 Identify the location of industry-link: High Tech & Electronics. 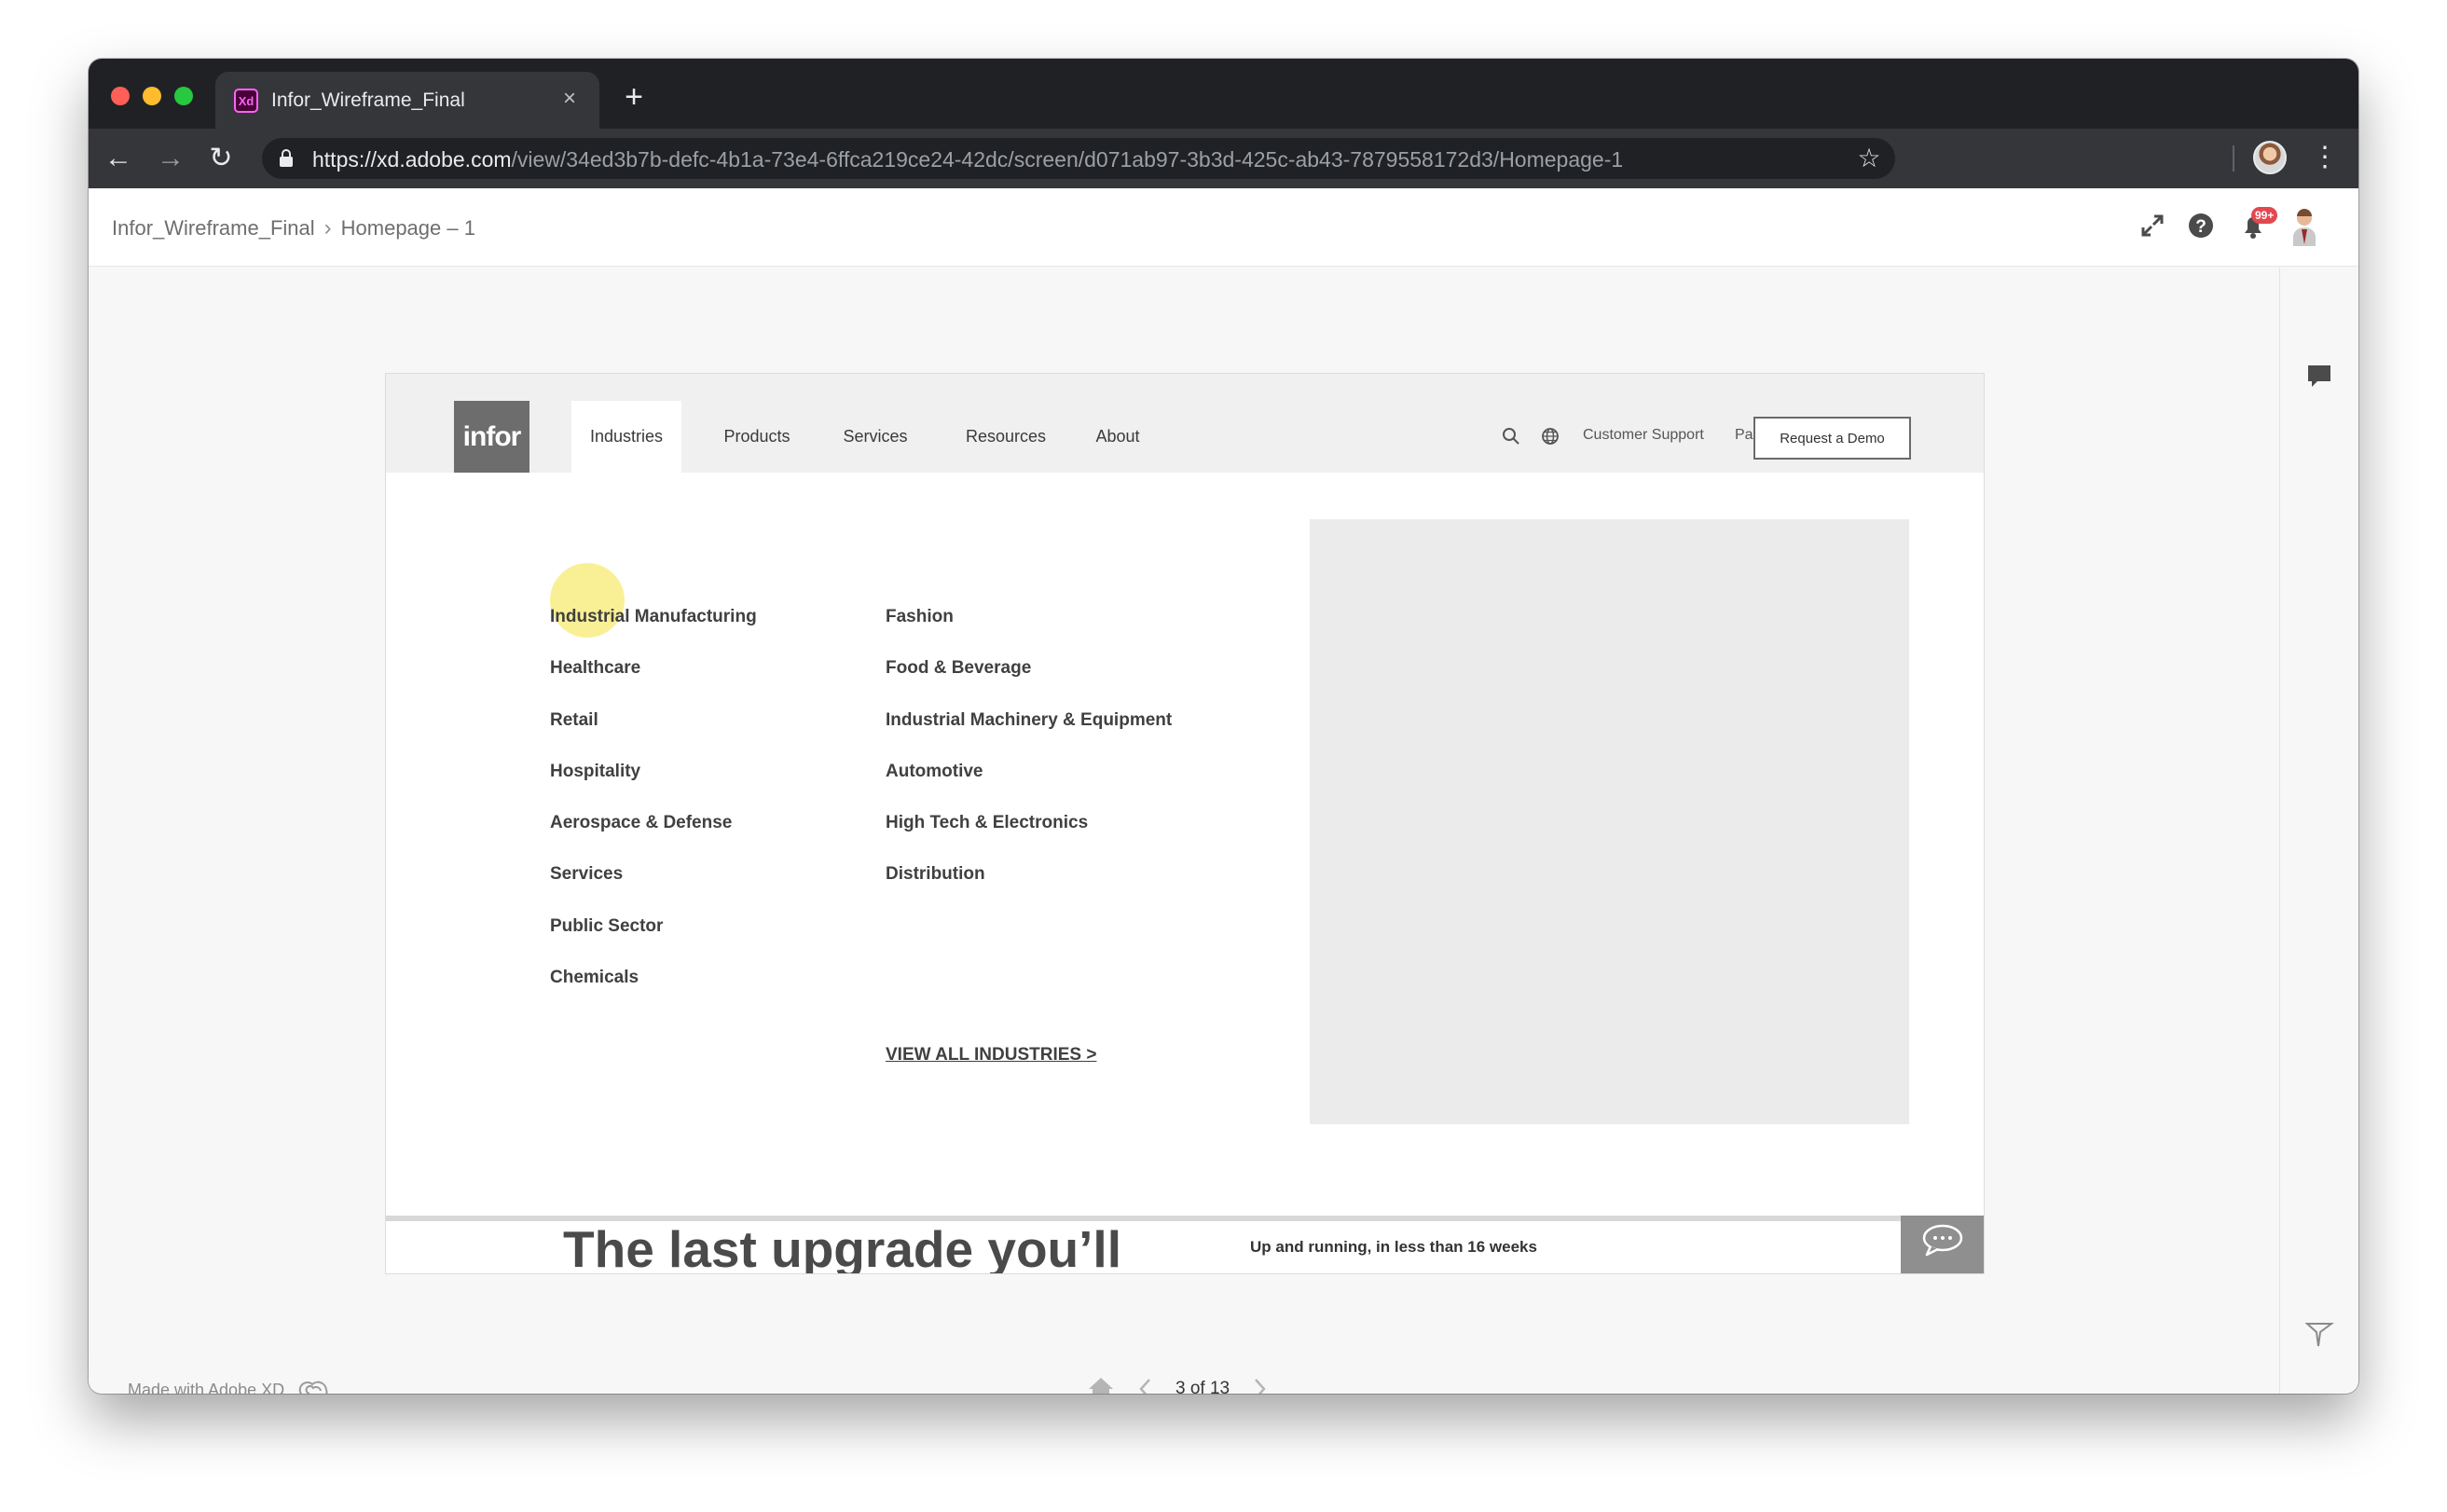
(1029, 839).